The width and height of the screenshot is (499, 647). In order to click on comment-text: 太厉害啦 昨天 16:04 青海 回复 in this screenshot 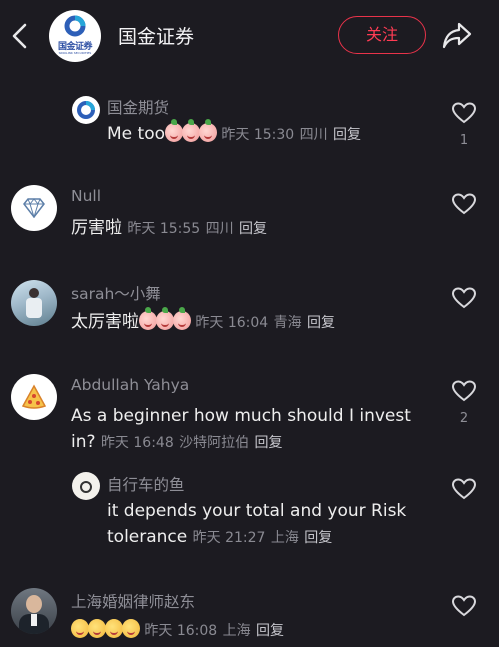, I will do `click(203, 321)`.